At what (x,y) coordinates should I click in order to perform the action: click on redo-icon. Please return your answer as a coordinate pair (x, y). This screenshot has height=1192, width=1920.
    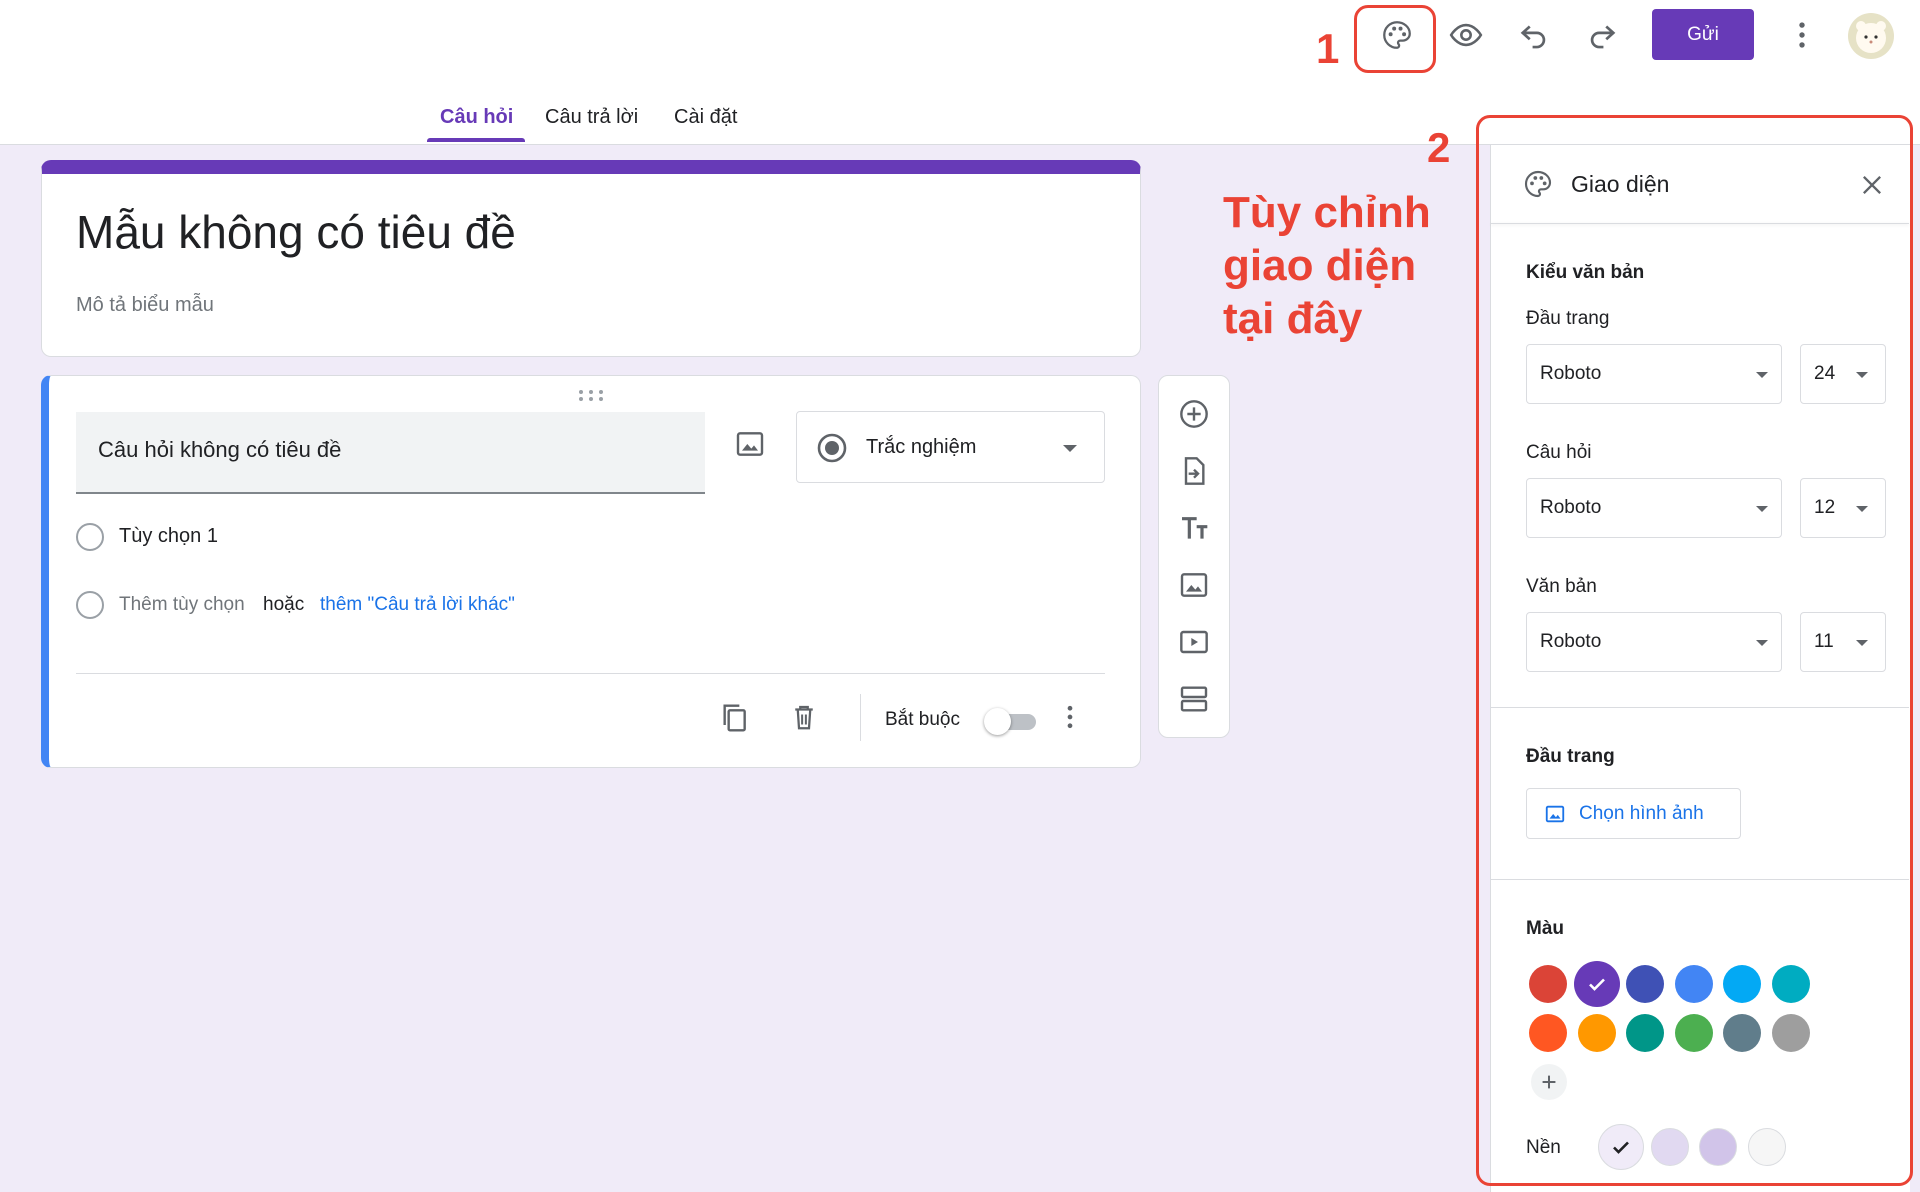
    Looking at the image, I should click on (1602, 35).